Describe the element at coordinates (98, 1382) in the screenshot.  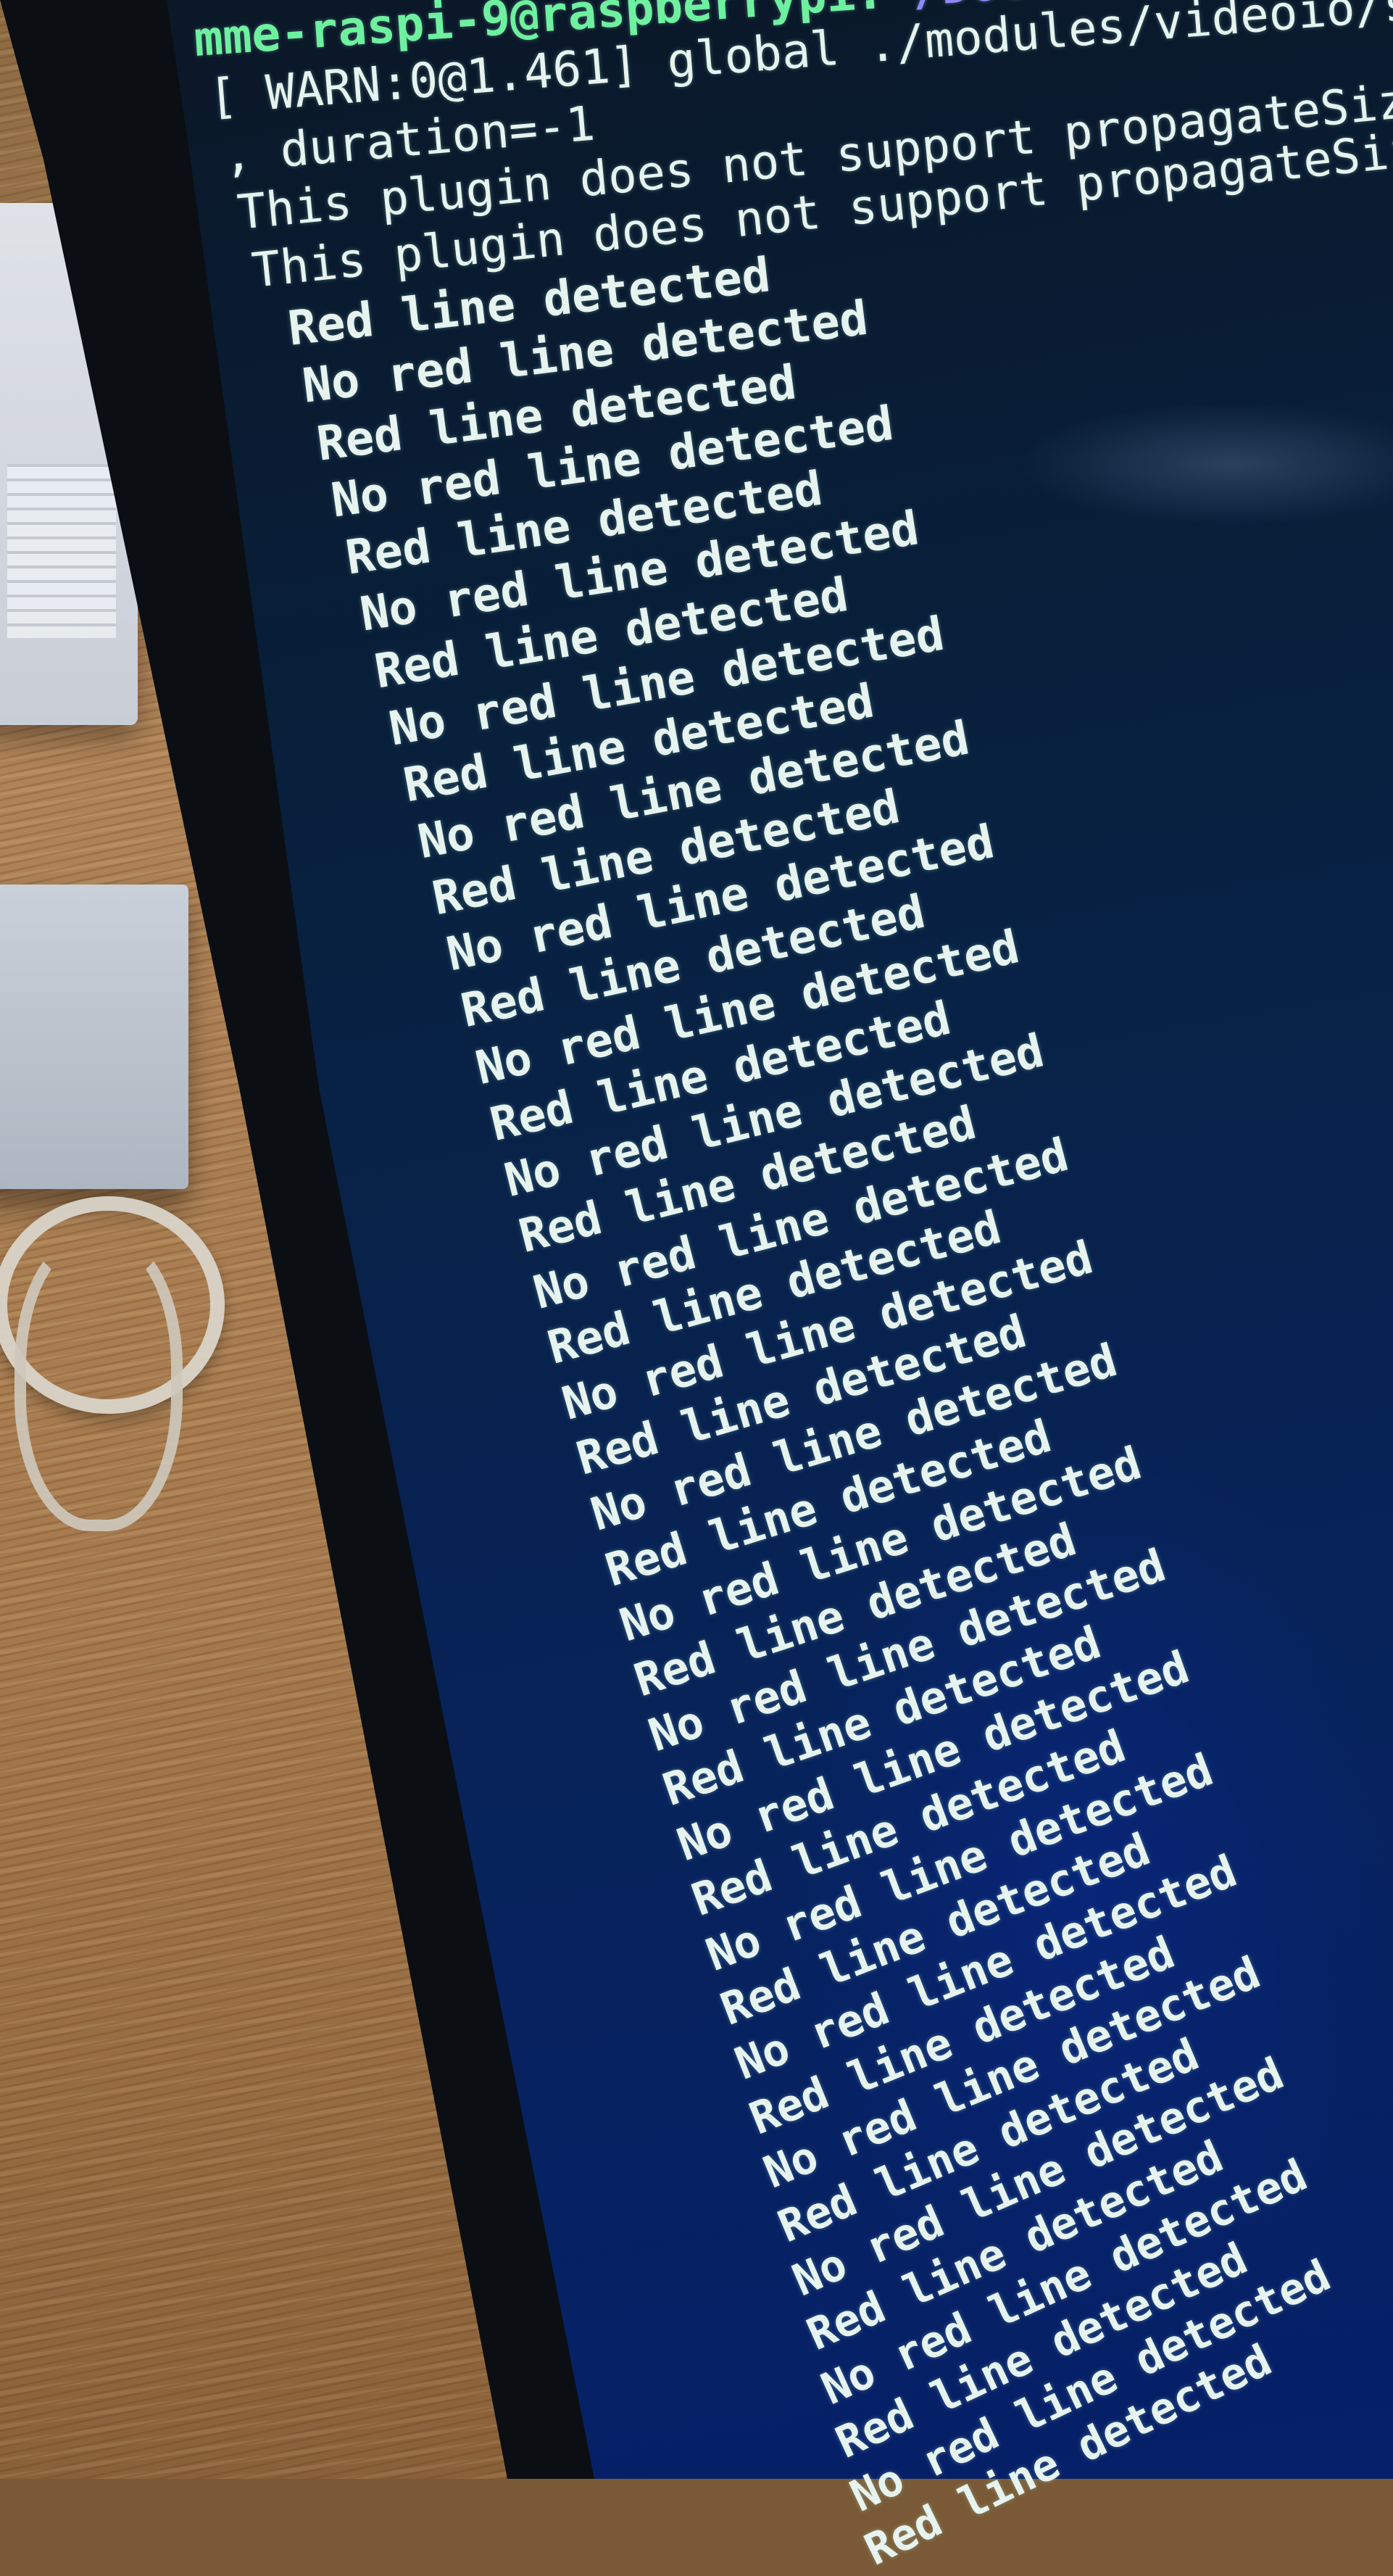
I see `usb-cable-loop` at that location.